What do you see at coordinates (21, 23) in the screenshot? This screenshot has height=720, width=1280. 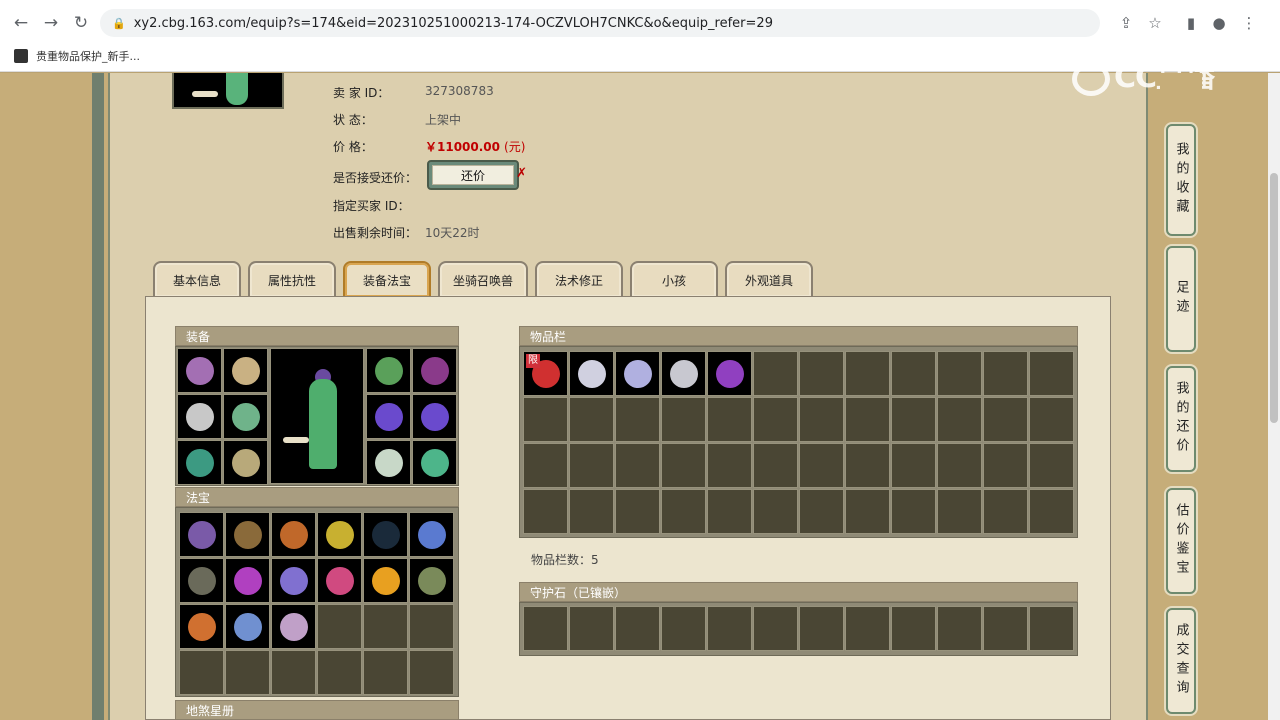 I see `back-icon: ←` at bounding box center [21, 23].